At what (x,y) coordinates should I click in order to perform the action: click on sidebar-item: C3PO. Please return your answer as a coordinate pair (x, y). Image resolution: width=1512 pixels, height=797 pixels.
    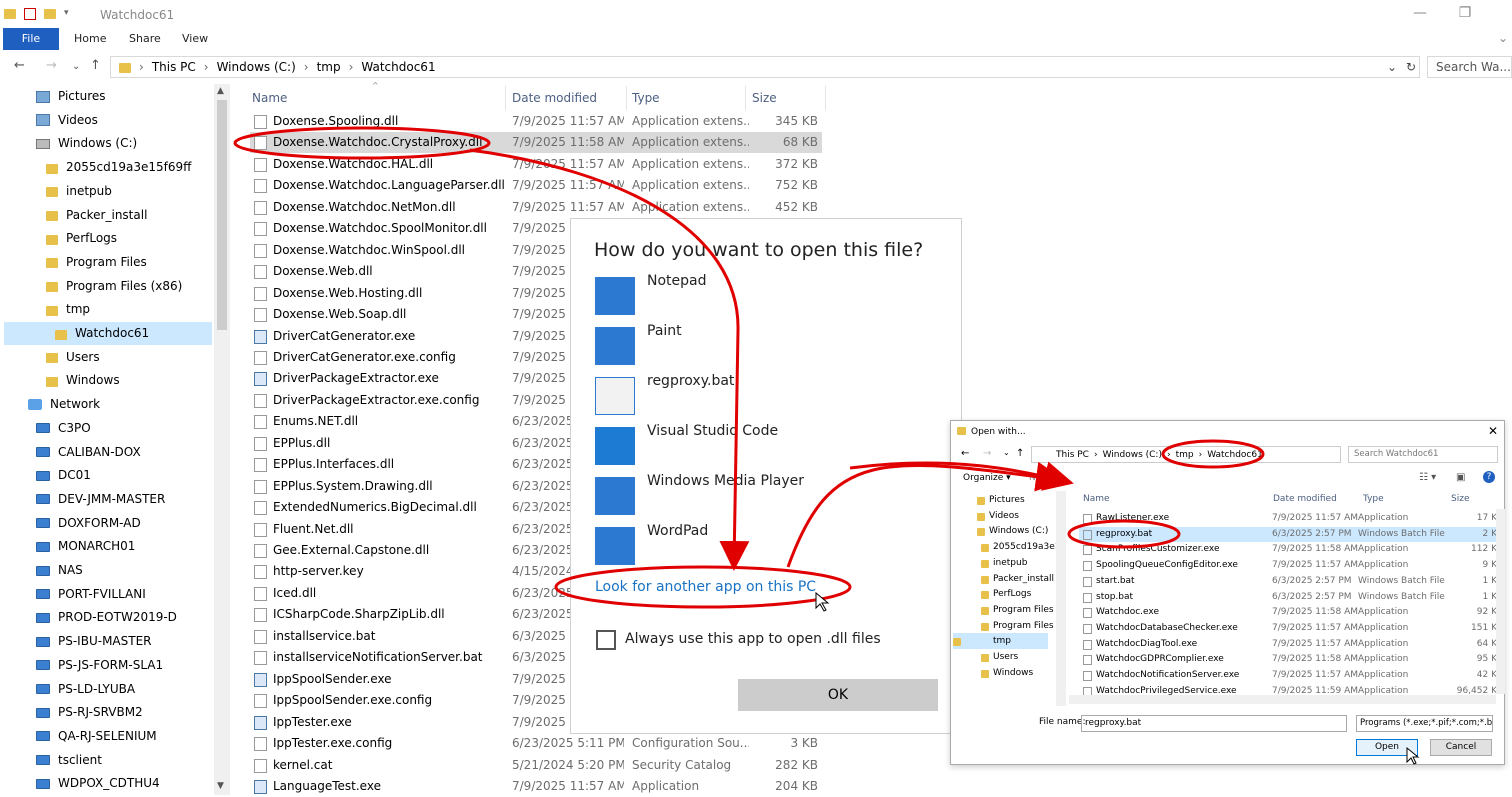
    Looking at the image, I should click on (63, 428).